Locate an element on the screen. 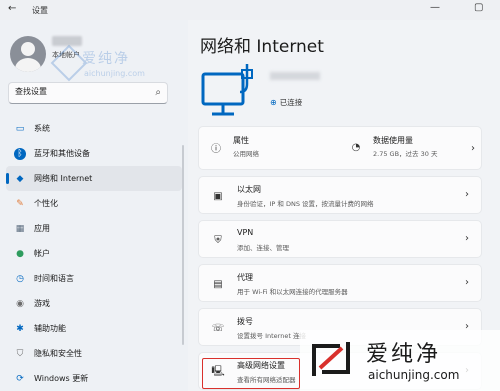 Image resolution: width=500 pixels, height=391 pixels. avatar is located at coordinates (28, 54).